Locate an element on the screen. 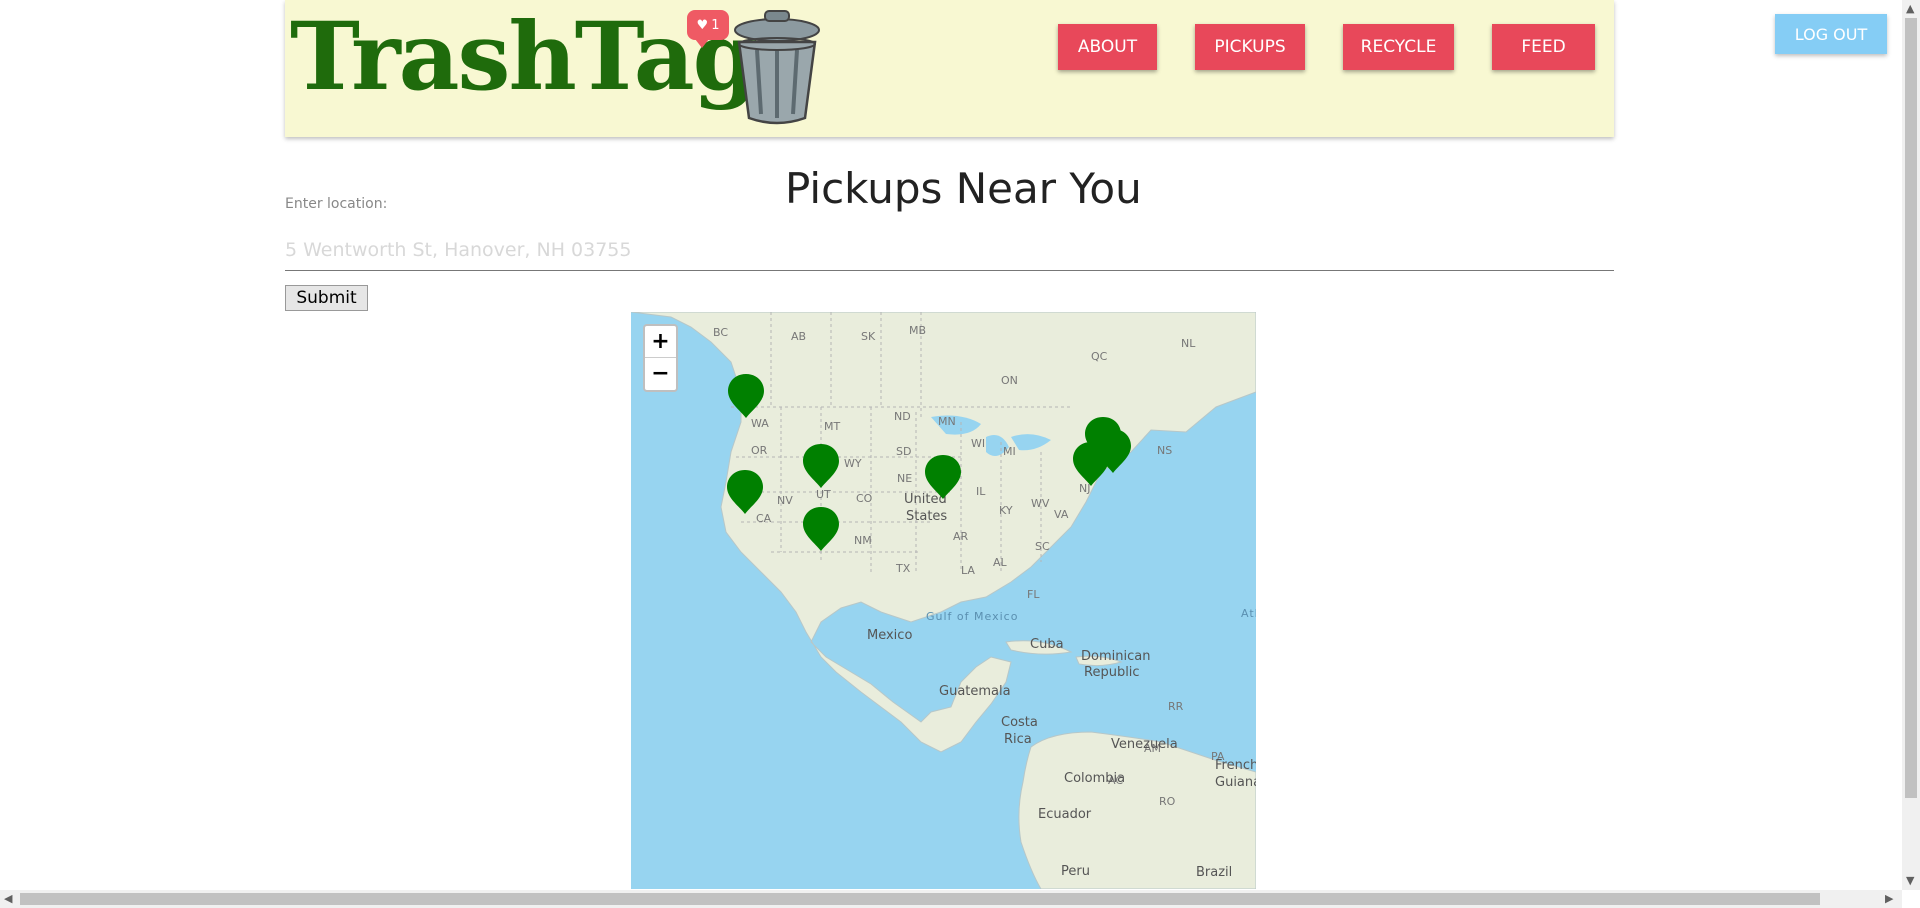 The width and height of the screenshot is (1920, 908). header-banner: TrashTag ♥ 1 ABOUT PICKUPS RECYCLE FEED is located at coordinates (949, 68).